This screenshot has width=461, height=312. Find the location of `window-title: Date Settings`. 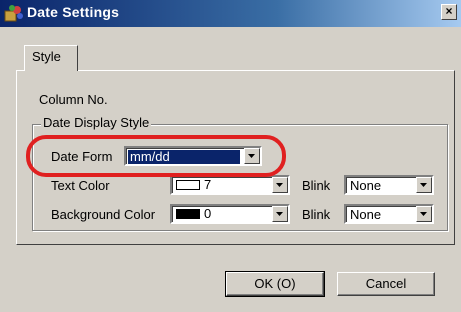

window-title: Date Settings is located at coordinates (73, 12).